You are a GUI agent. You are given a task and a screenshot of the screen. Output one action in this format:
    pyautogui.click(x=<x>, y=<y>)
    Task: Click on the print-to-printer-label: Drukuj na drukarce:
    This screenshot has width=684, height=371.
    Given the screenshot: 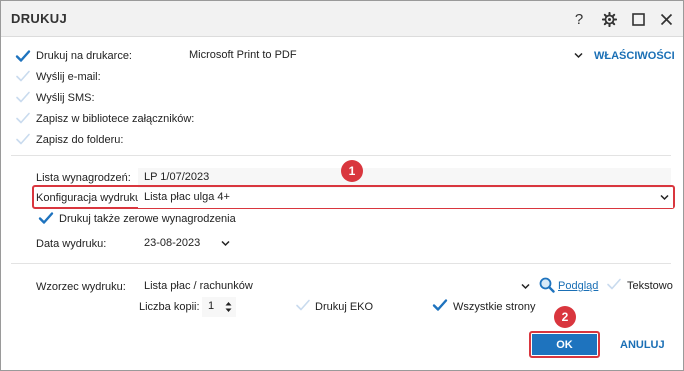 What is the action you would take?
    pyautogui.click(x=84, y=56)
    